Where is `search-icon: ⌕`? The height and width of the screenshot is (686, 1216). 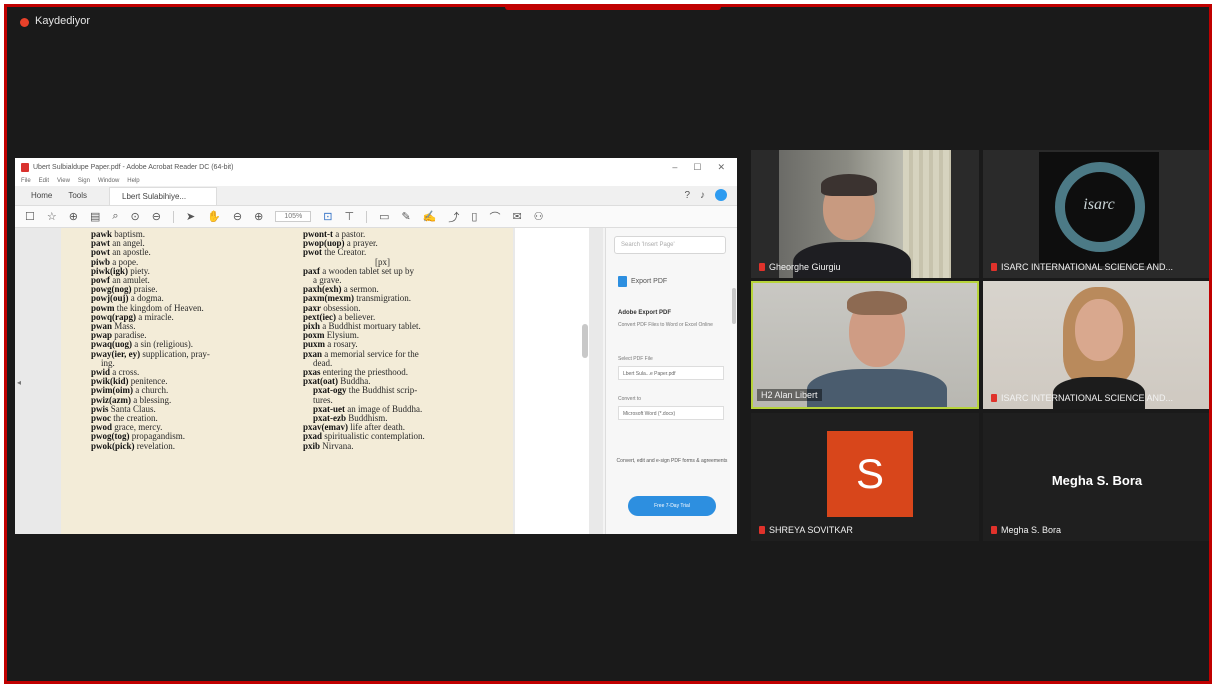
search-icon: ⌕ is located at coordinates (115, 216).